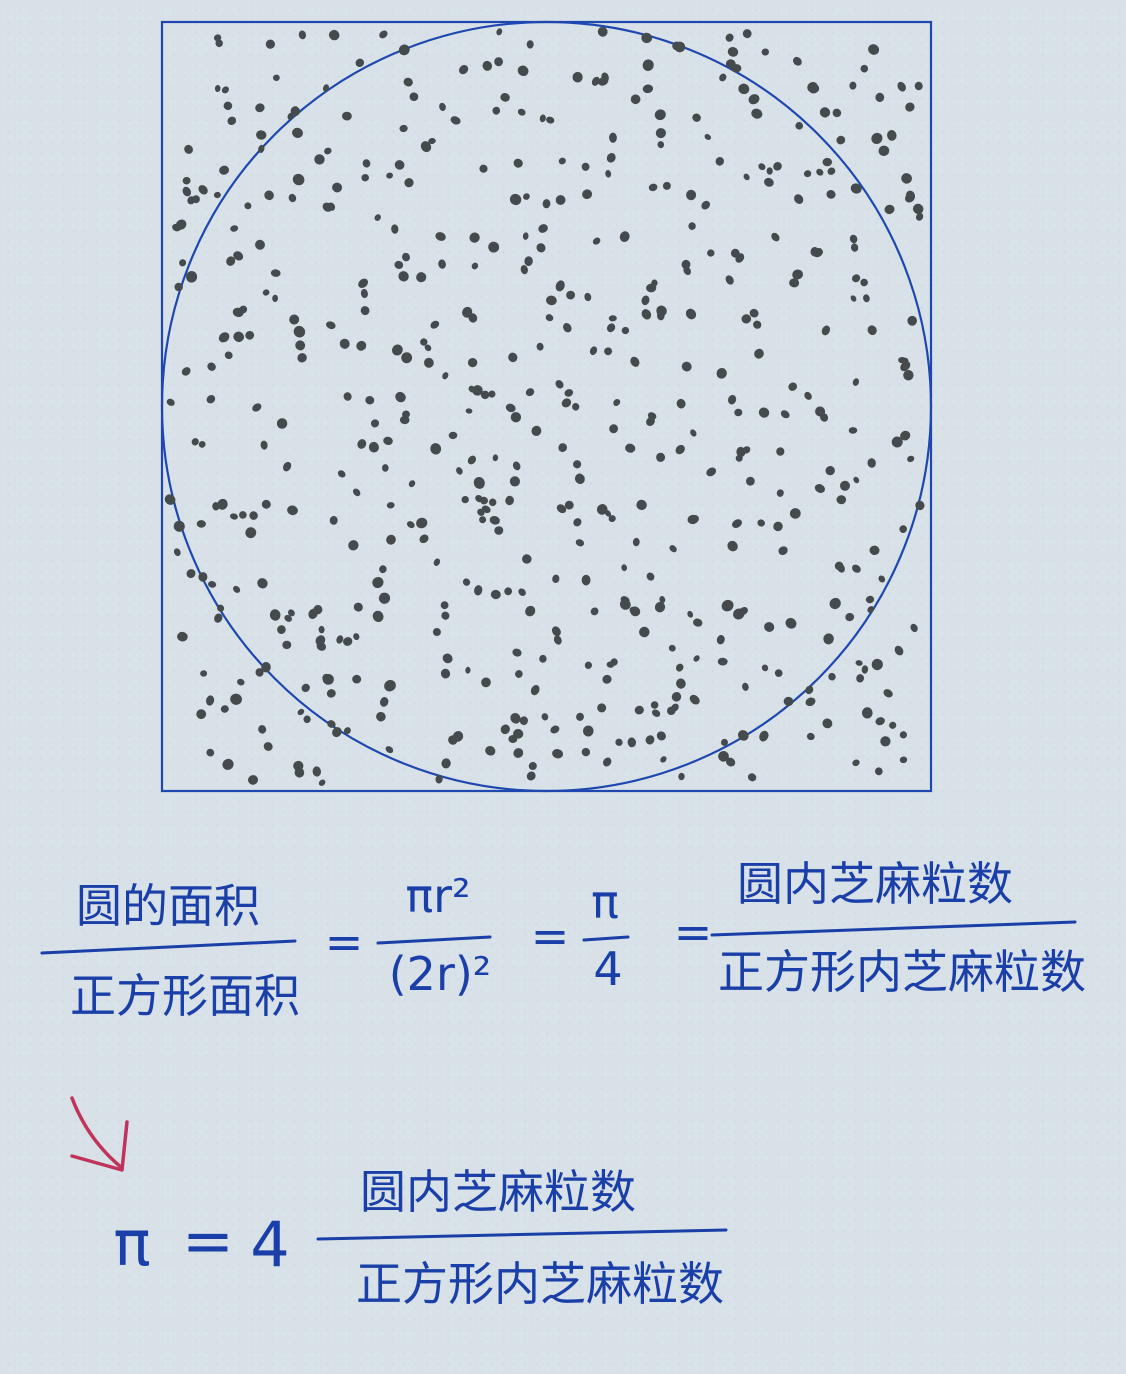 This screenshot has height=1374, width=1126. What do you see at coordinates (168, 947) in the screenshot?
I see `lhs-fraction-bar` at bounding box center [168, 947].